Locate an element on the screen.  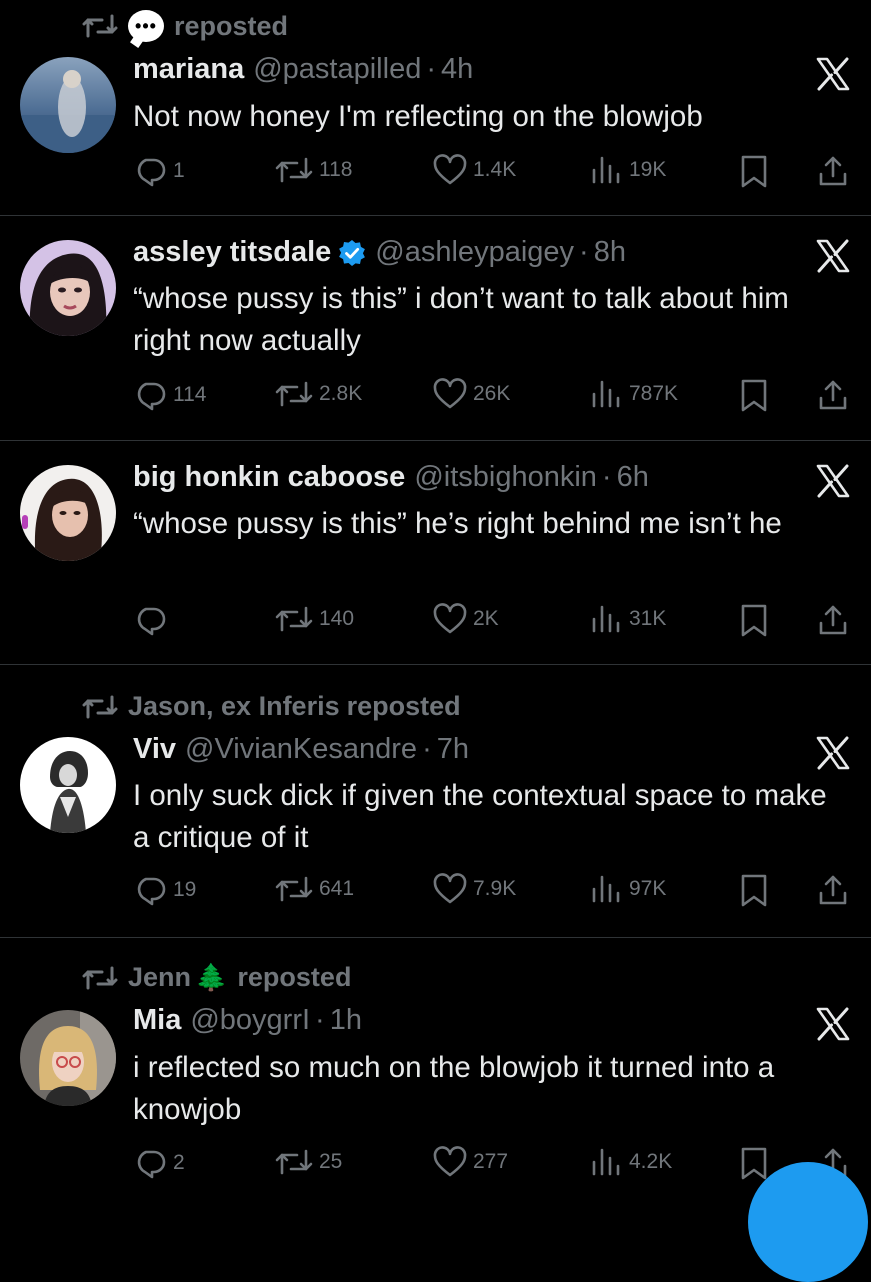
reply-button: 19 is located at coordinates (164, 890).